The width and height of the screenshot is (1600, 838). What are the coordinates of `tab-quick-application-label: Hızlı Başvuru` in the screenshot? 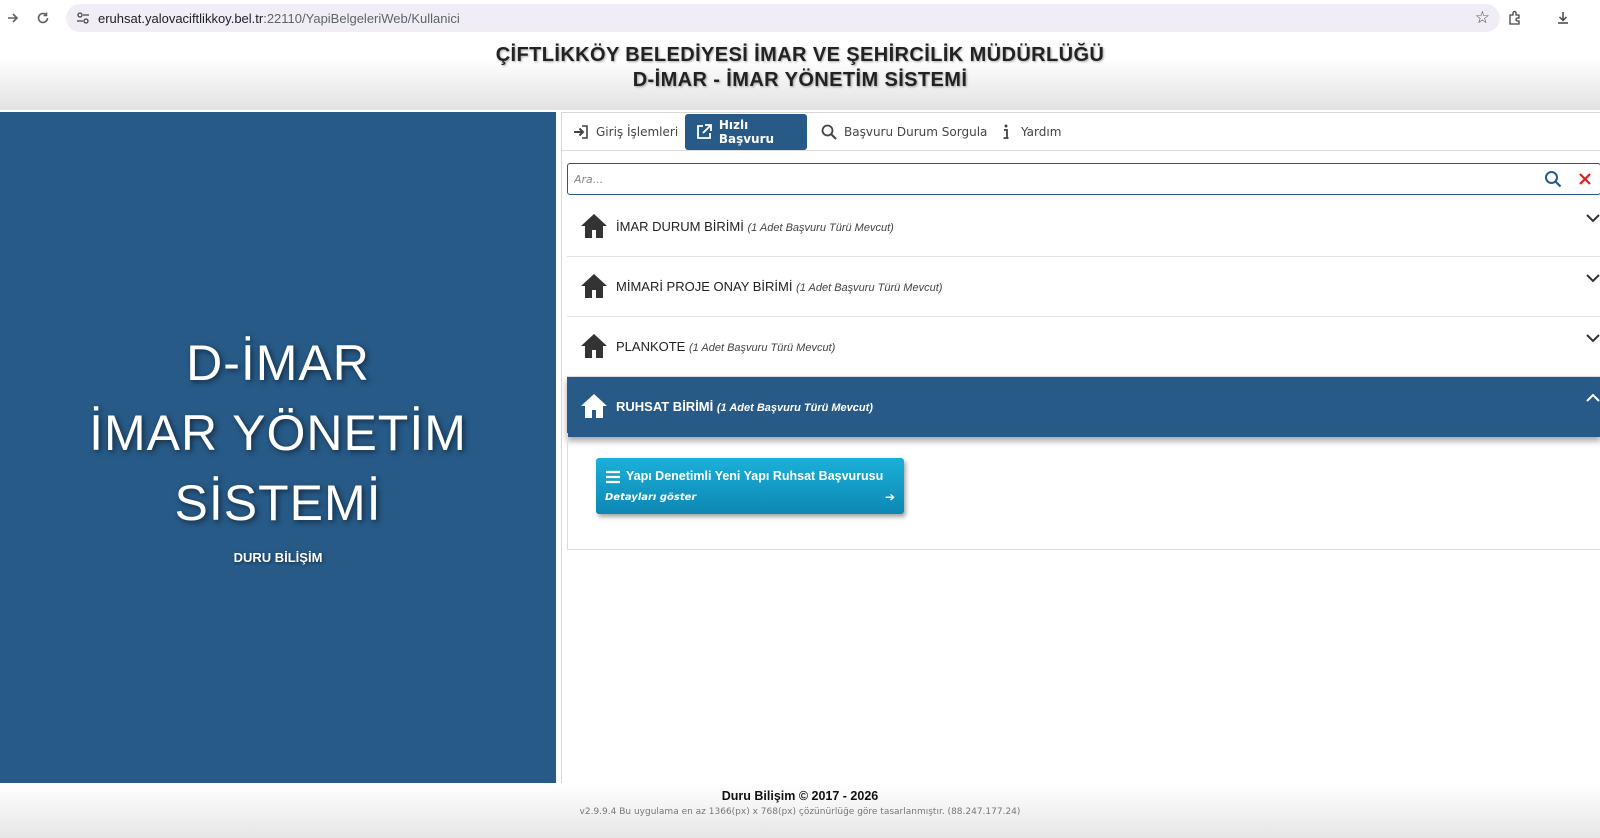 It's located at (746, 132).